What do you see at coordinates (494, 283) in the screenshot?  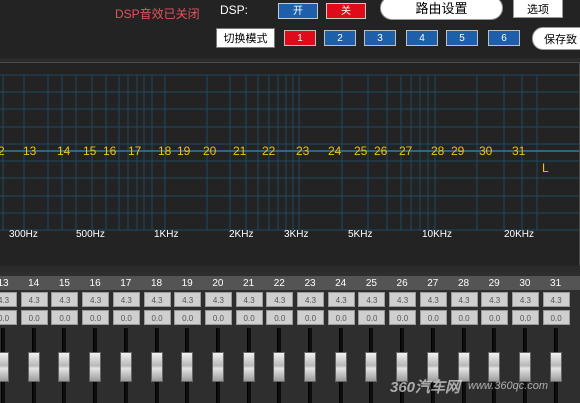 I see `band-label: 29` at bounding box center [494, 283].